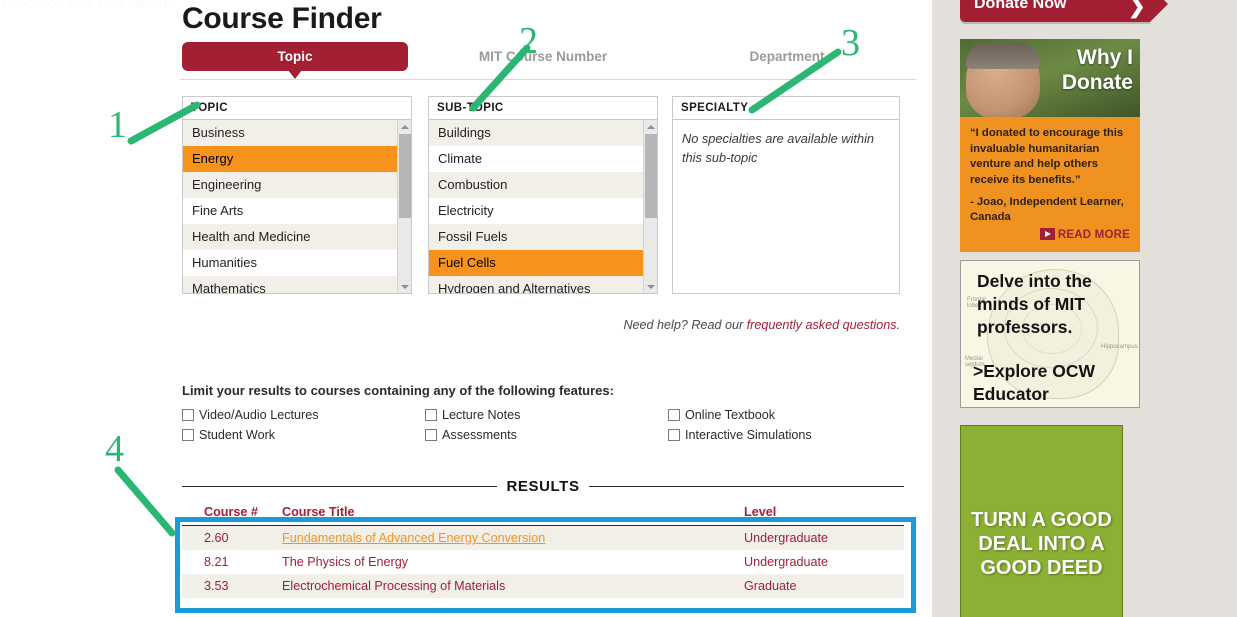 Image resolution: width=1237 pixels, height=617 pixels. I want to click on tabs-divider, so click(548, 79).